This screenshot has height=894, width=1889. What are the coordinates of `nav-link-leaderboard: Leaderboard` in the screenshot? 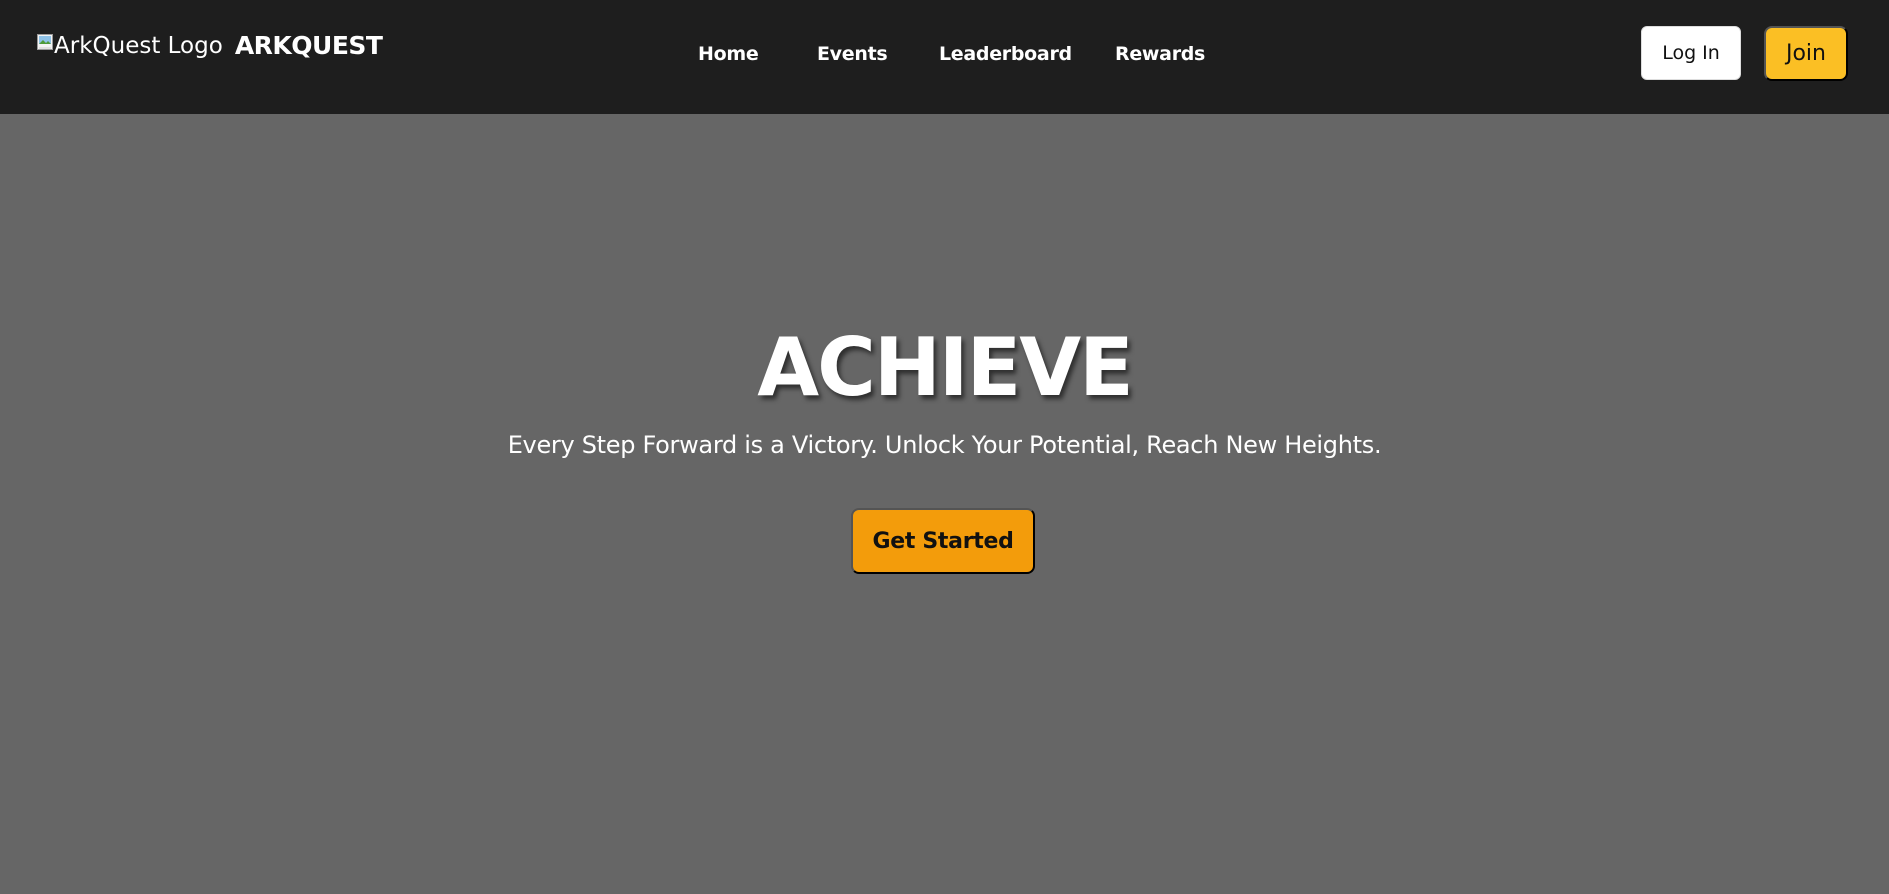 It's located at (1005, 54).